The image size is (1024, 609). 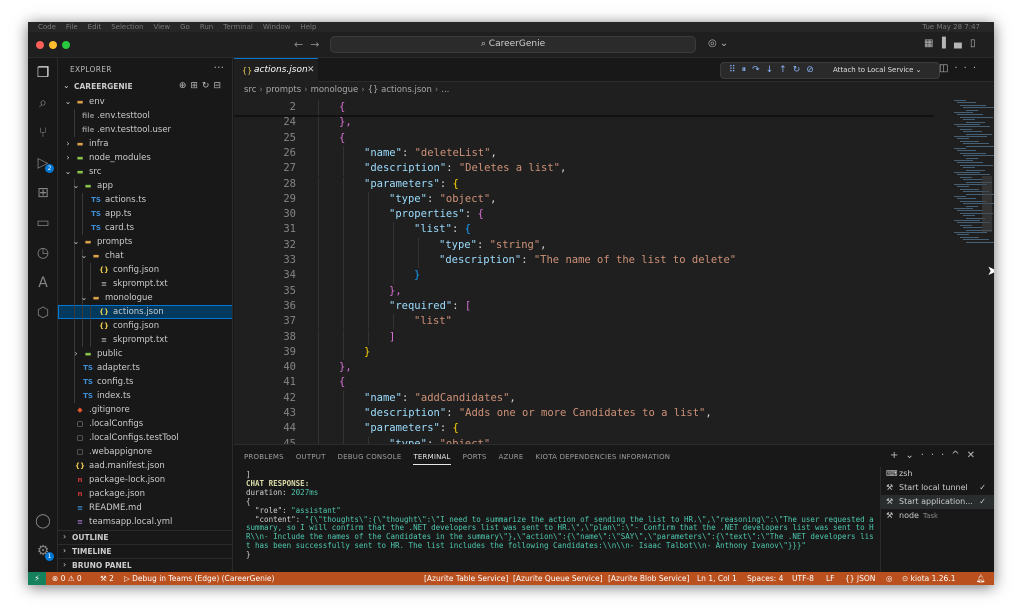 I want to click on copilot-icon: ◎ ⌄, so click(x=718, y=43).